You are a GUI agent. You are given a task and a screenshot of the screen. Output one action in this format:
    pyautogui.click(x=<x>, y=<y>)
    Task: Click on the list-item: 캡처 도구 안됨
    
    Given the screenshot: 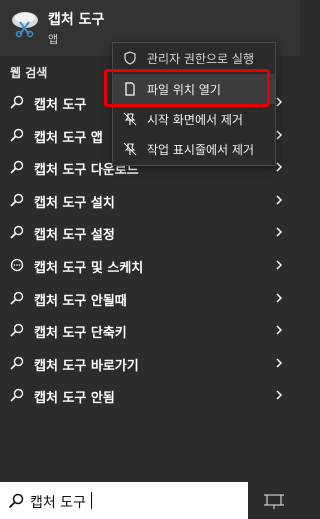 What is the action you would take?
    pyautogui.click(x=150, y=395)
    